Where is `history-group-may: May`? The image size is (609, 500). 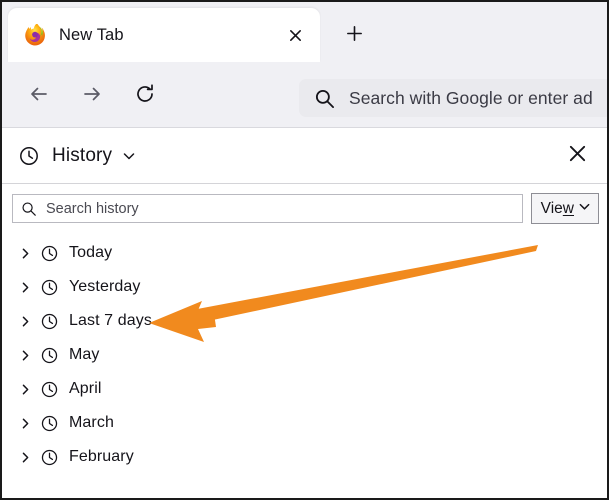
history-group-may: May is located at coordinates (304, 355).